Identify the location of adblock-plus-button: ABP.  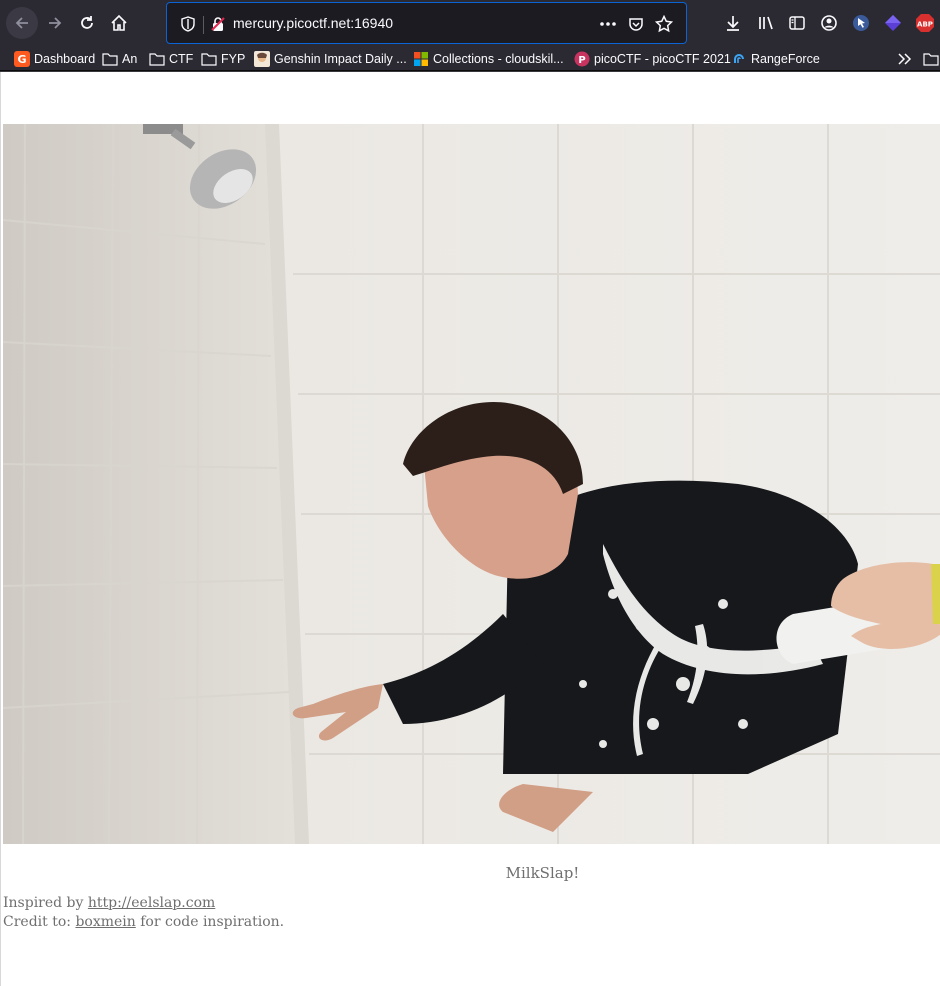
(925, 23).